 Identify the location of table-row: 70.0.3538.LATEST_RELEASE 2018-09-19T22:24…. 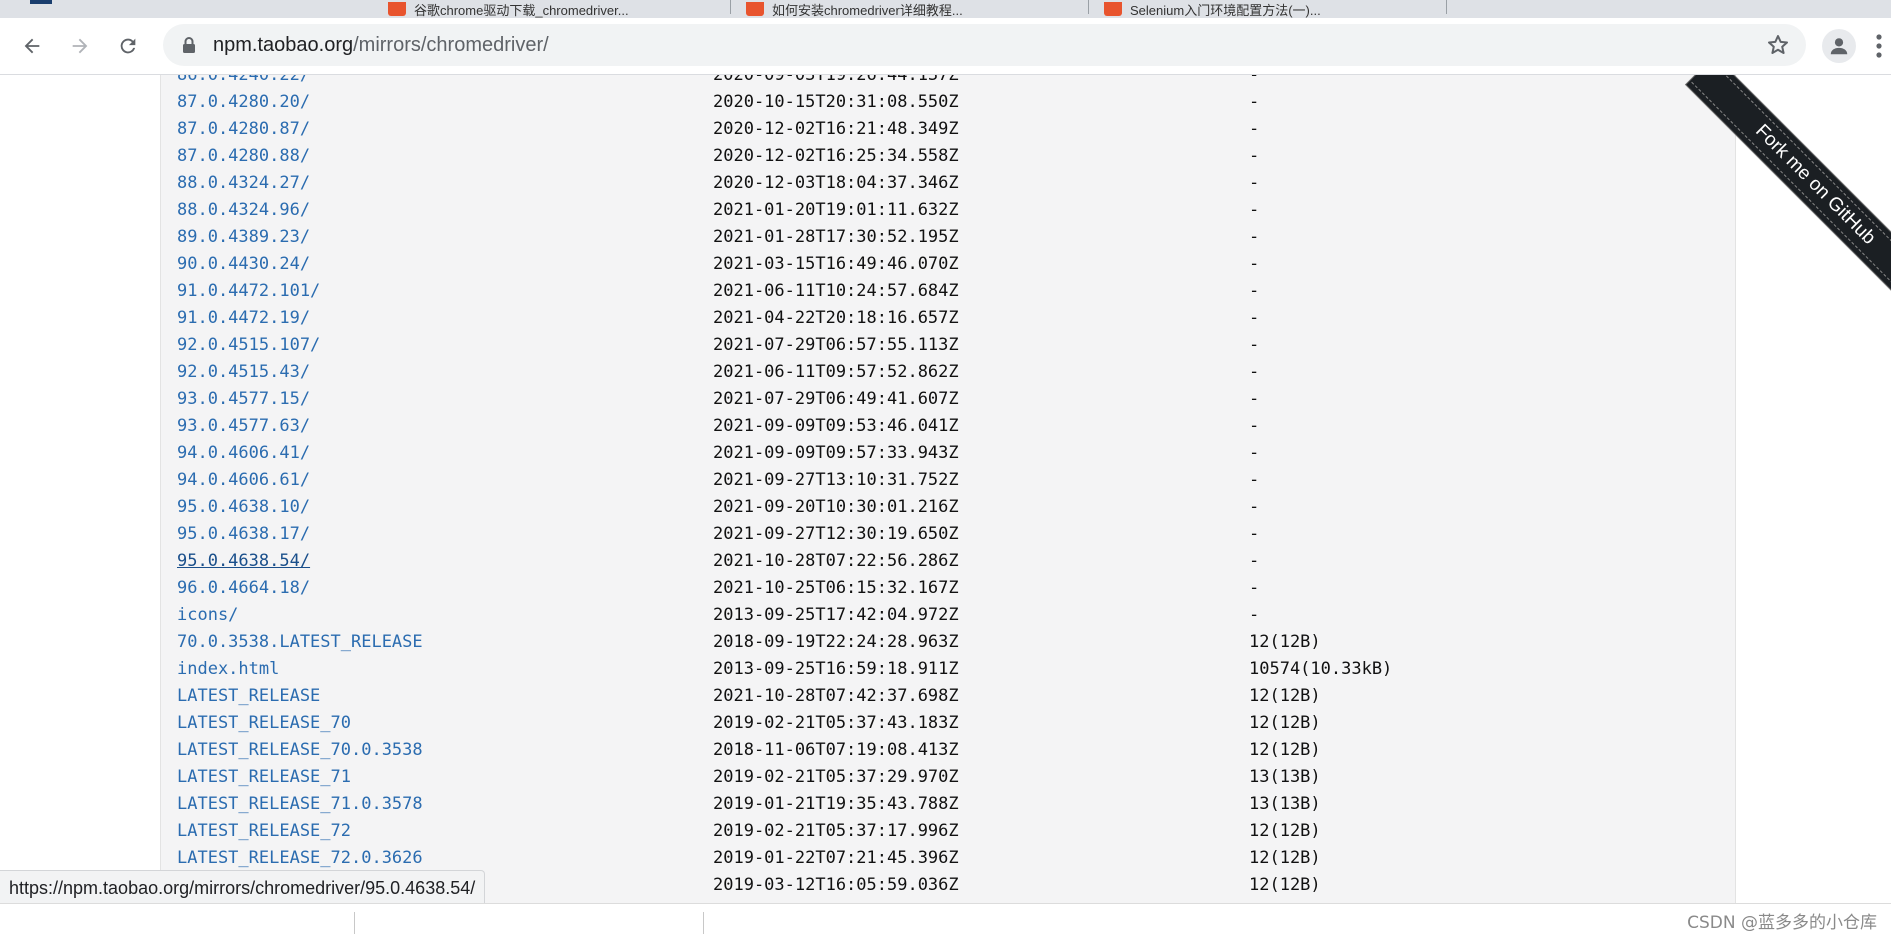
(948, 642).